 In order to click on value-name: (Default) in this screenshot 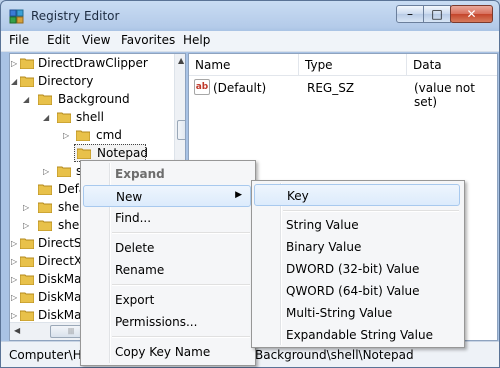, I will do `click(239, 90)`.